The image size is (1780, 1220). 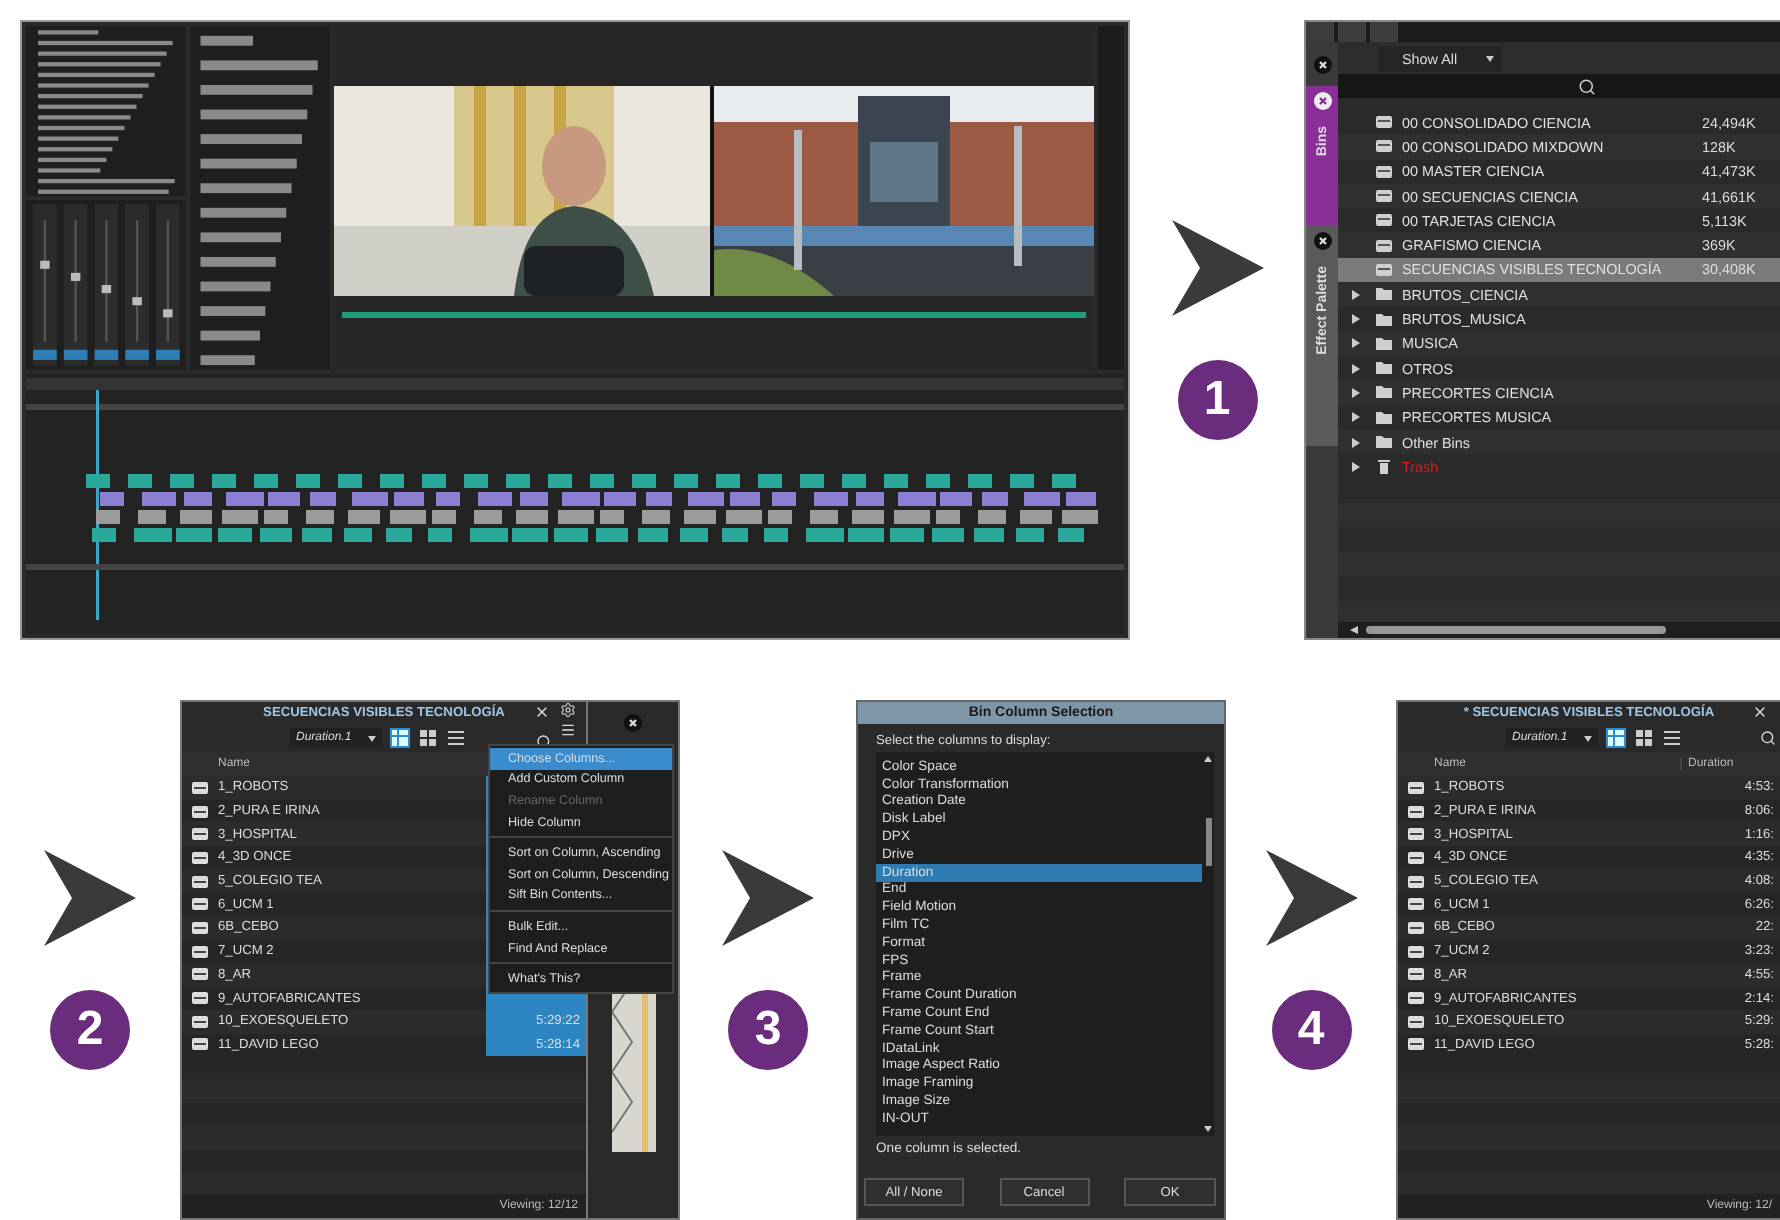 I want to click on step-number: 4, so click(x=1311, y=1030).